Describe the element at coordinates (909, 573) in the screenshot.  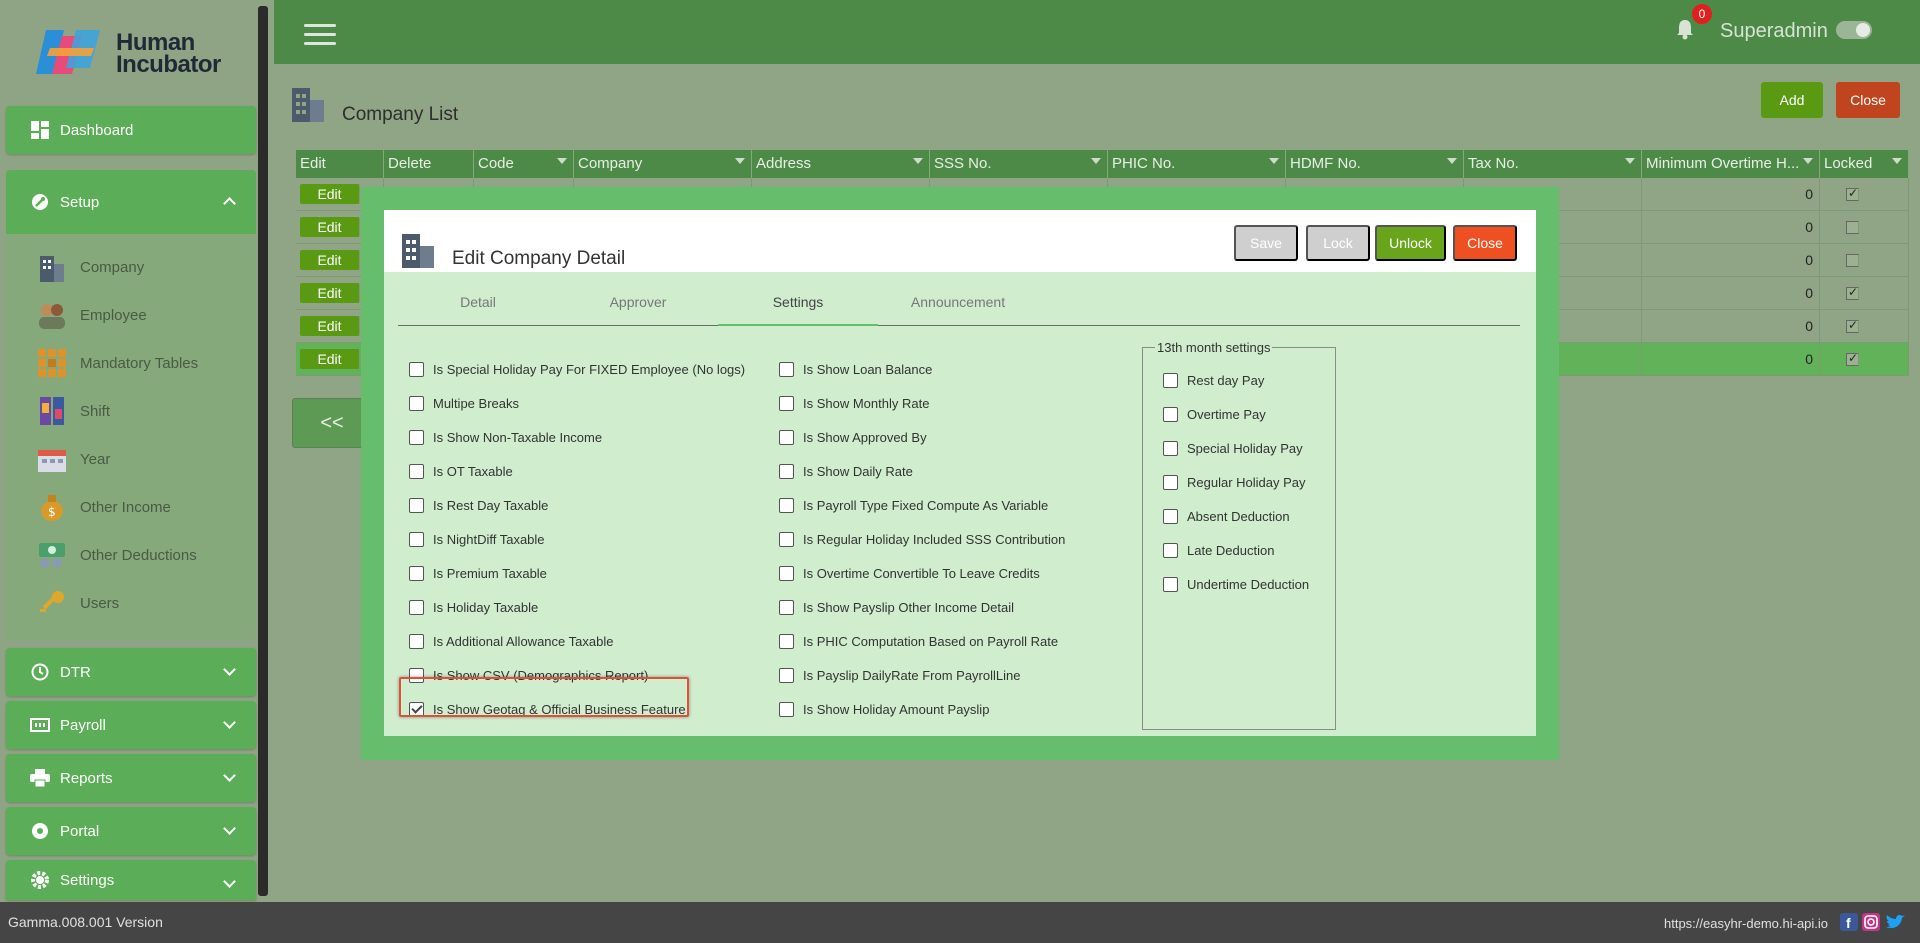
I see `setting-option: Is Overtime Convertible To Leave Credits` at that location.